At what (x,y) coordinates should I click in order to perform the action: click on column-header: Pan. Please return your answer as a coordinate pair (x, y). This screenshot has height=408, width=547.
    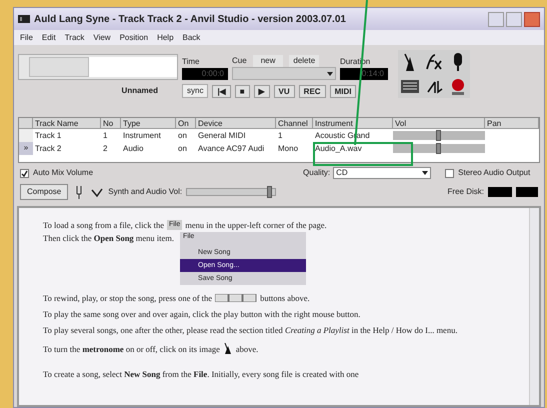
    Looking at the image, I should click on (512, 123).